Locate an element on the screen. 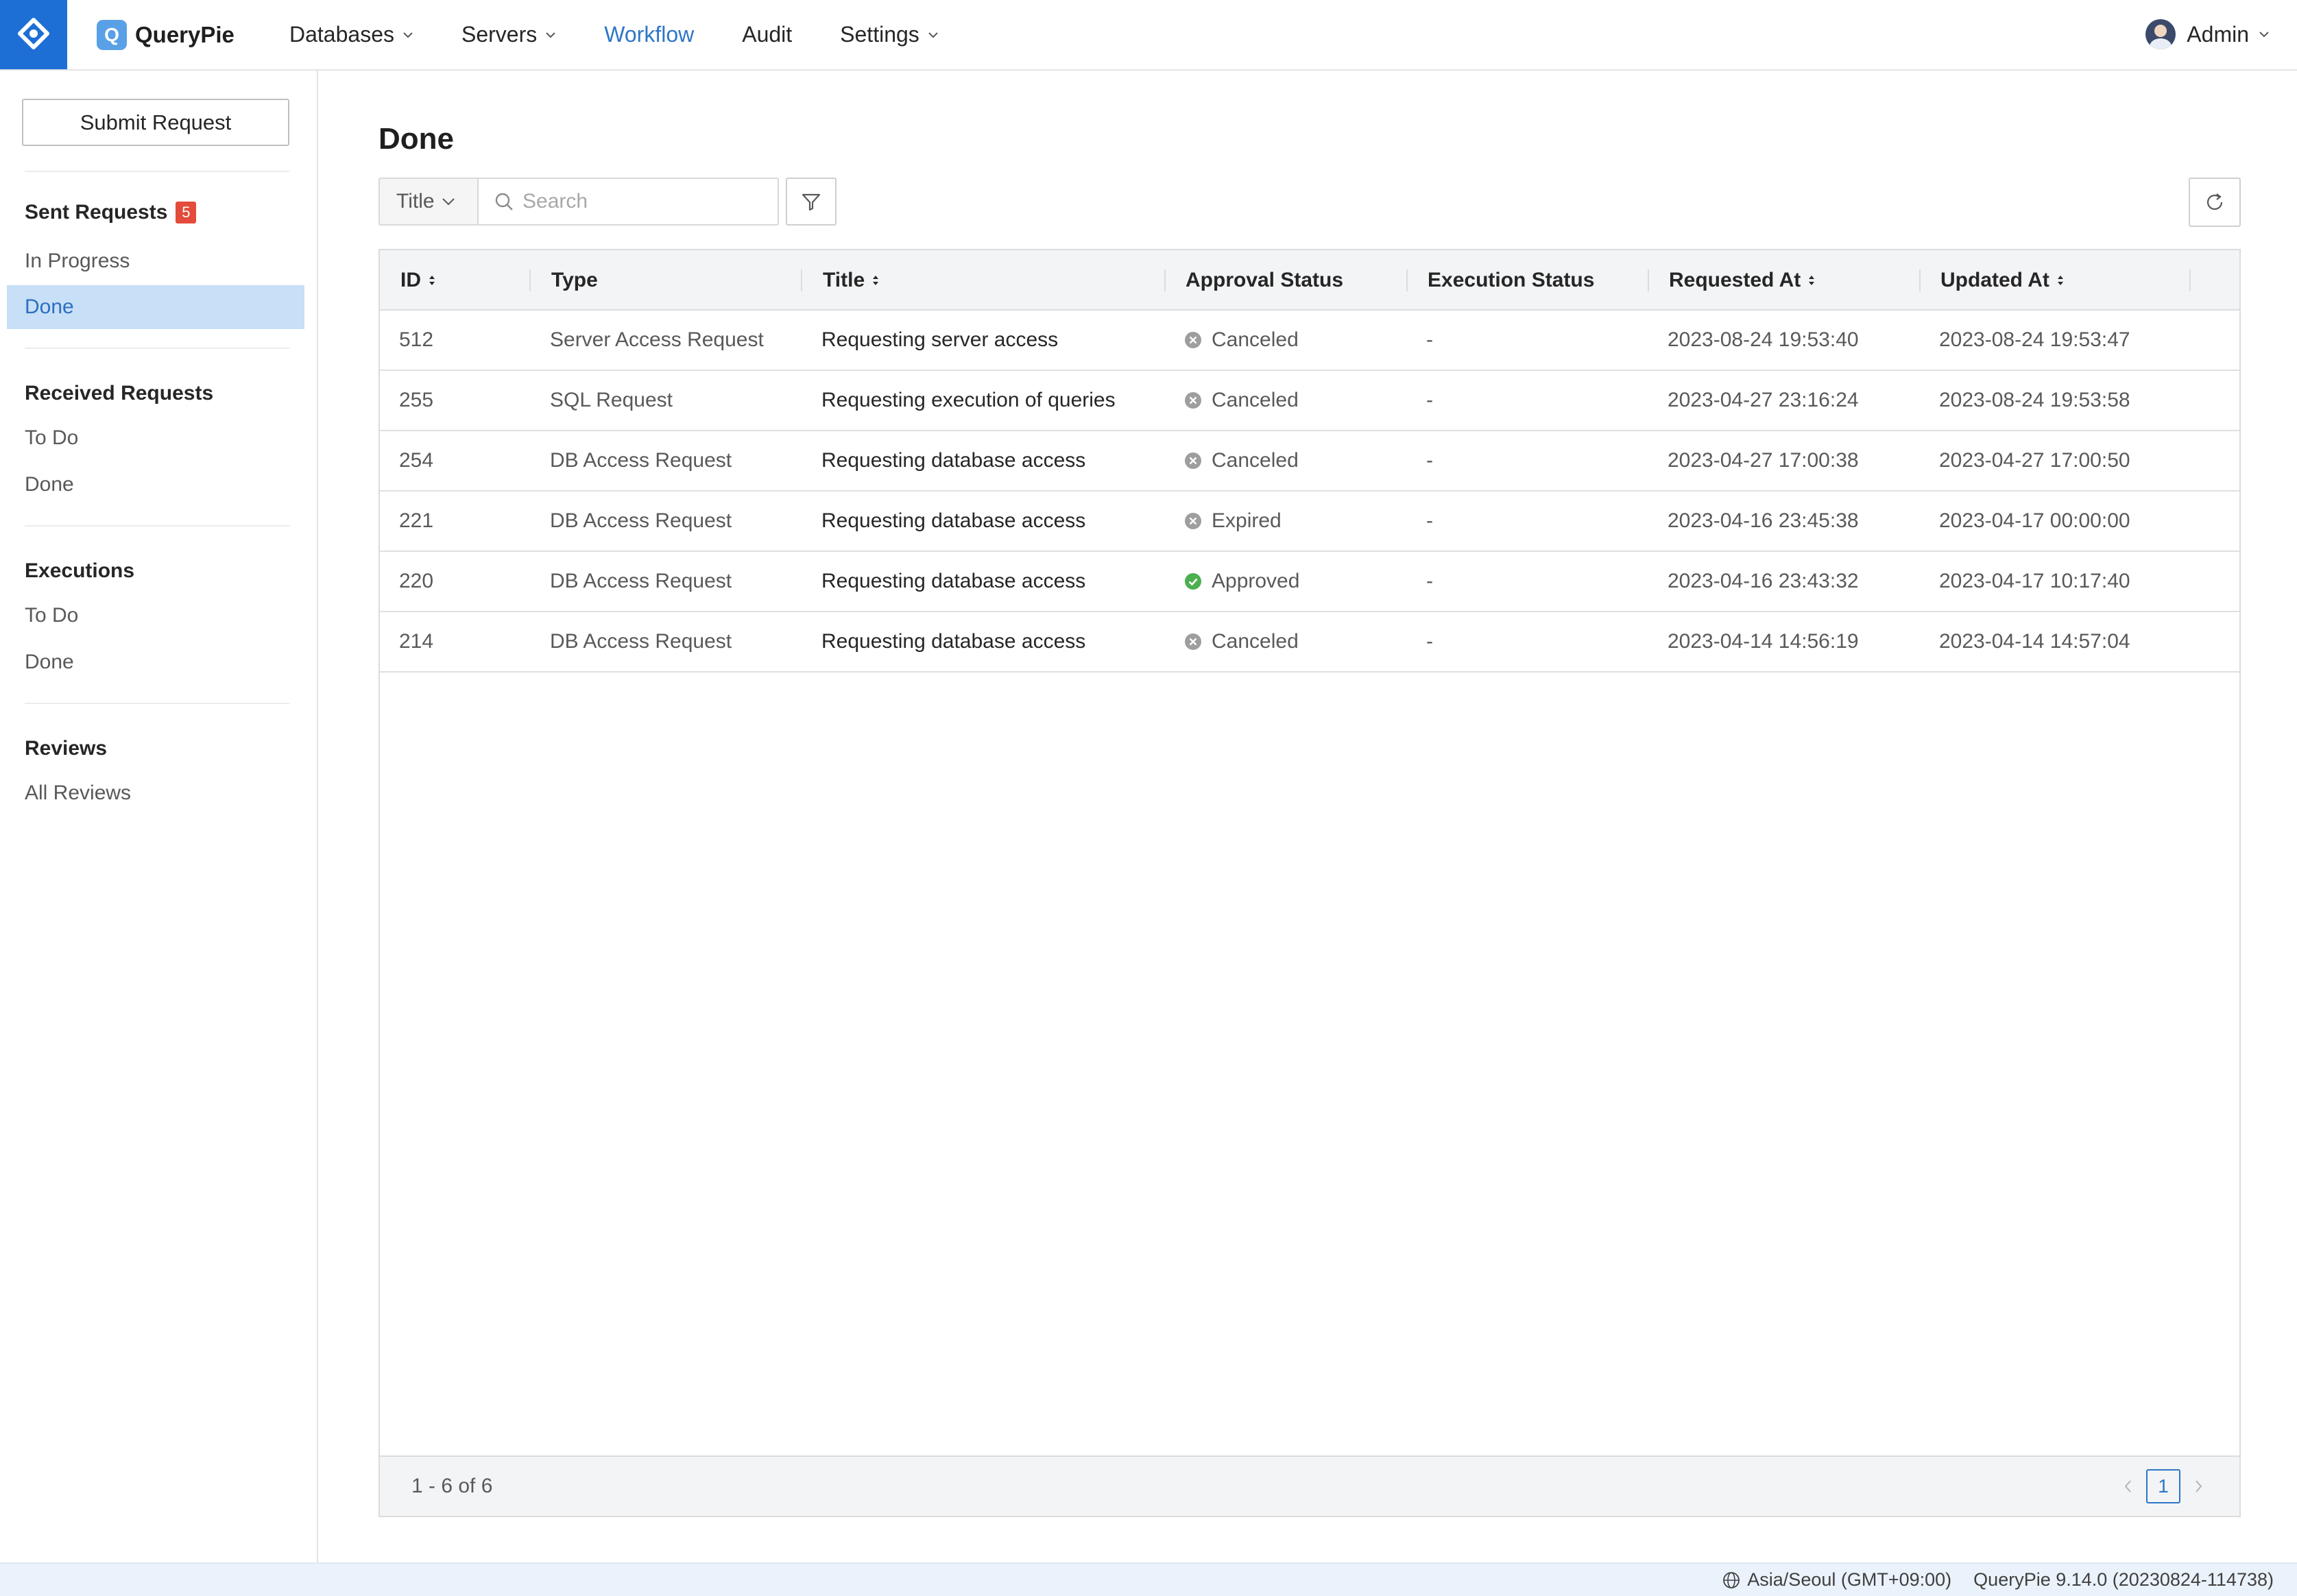  brand-q-icon: Q is located at coordinates (112, 35).